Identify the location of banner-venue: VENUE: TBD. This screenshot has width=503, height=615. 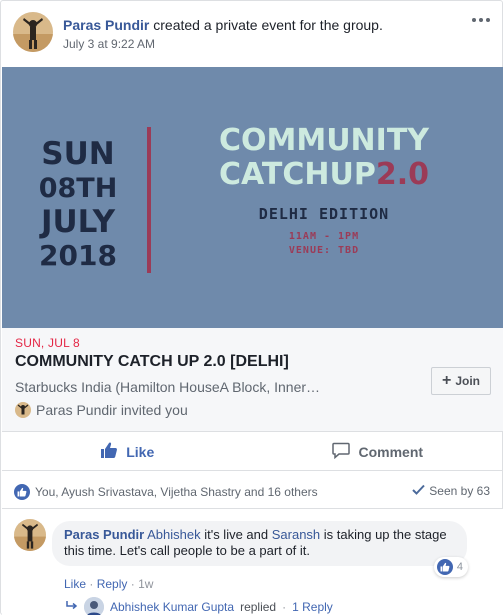
(324, 250).